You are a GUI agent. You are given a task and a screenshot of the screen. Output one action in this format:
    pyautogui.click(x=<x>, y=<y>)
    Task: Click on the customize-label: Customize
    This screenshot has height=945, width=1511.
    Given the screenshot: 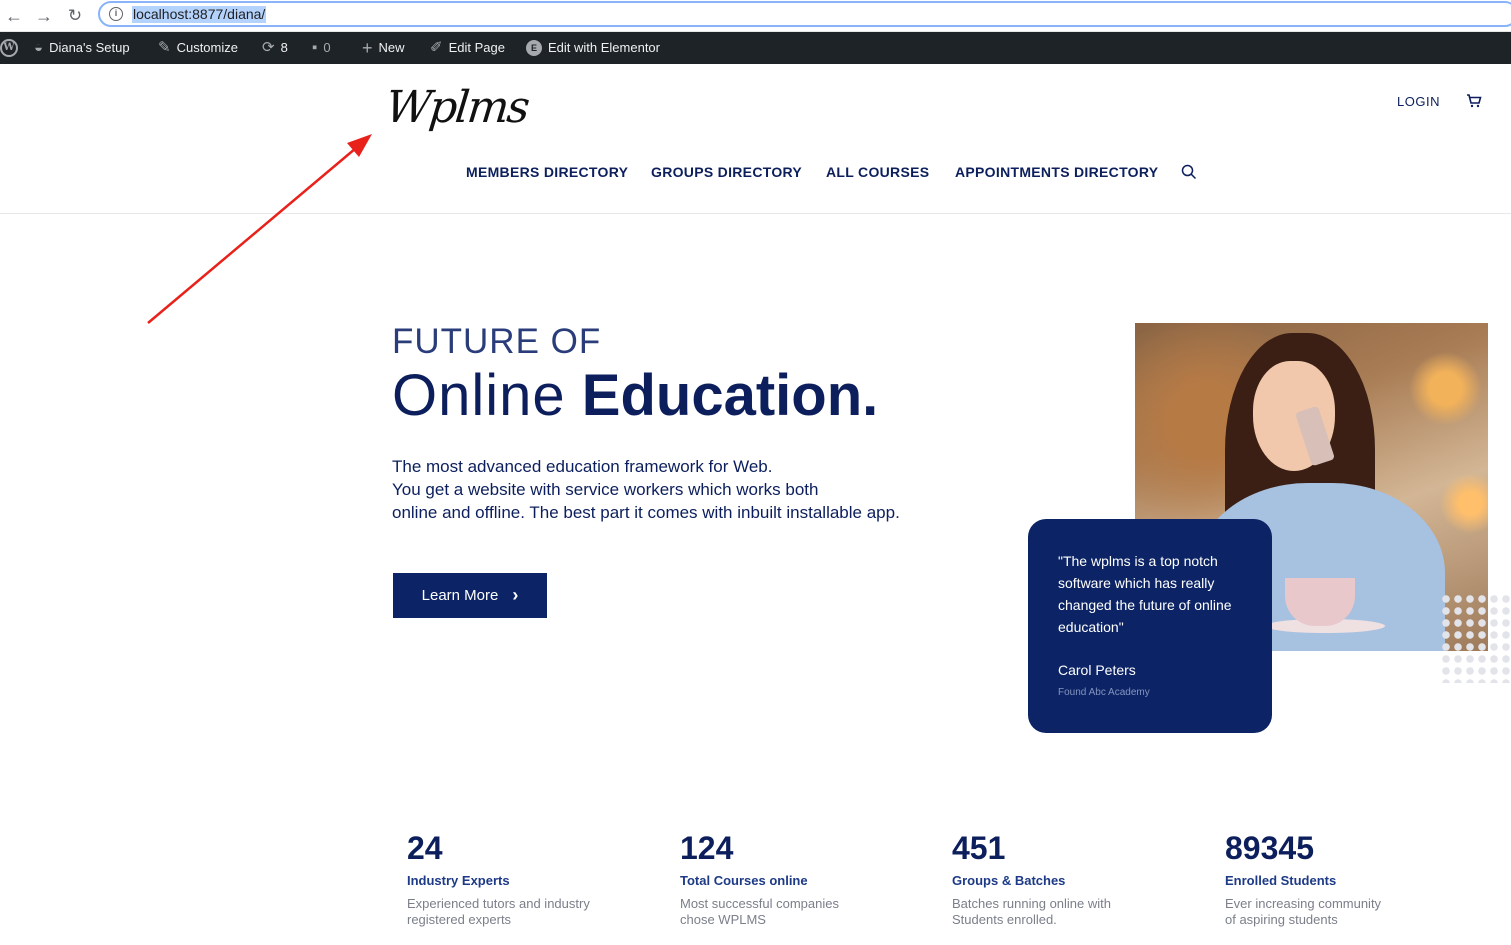 What is the action you would take?
    pyautogui.click(x=207, y=47)
    